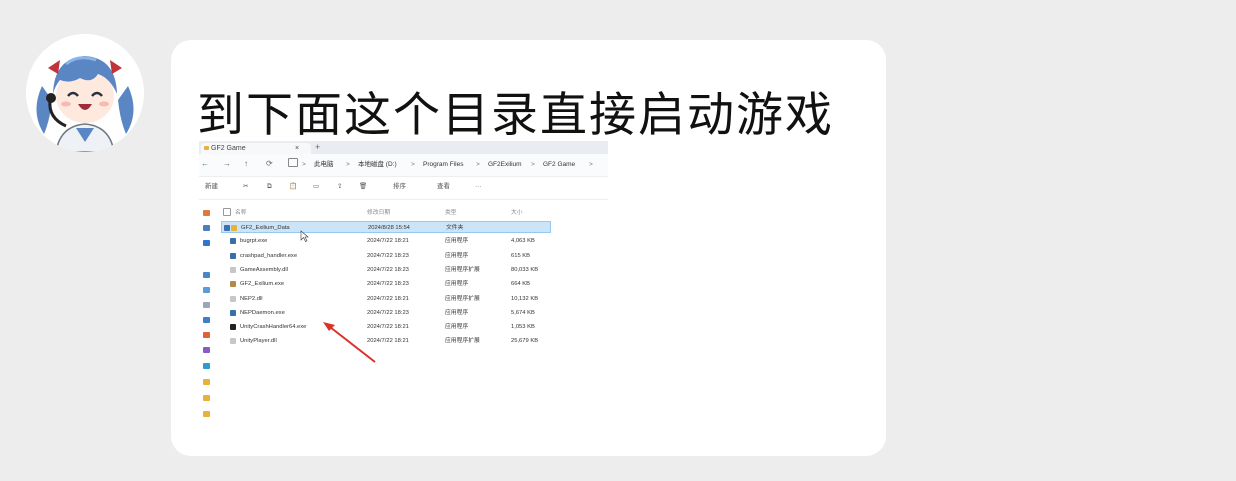  Describe the element at coordinates (525, 298) in the screenshot. I see `file-size: 10,132 KB` at that location.